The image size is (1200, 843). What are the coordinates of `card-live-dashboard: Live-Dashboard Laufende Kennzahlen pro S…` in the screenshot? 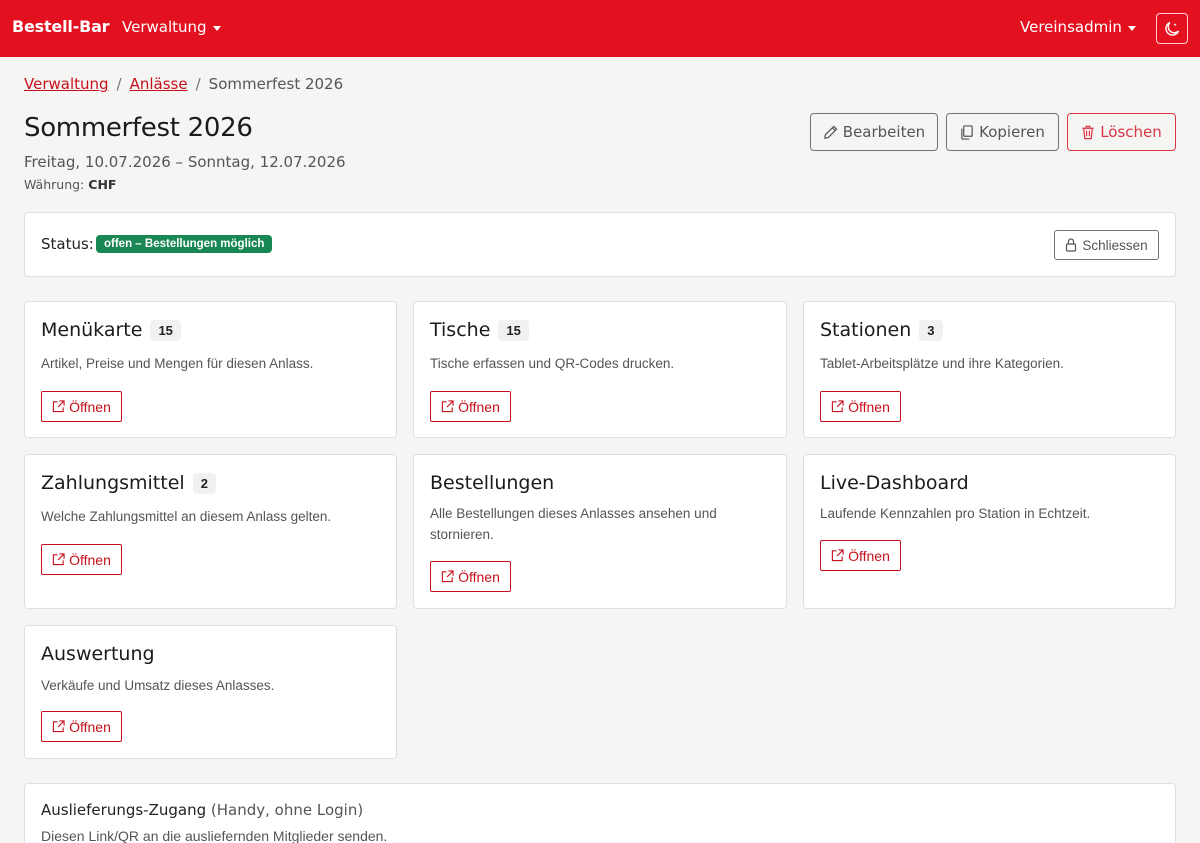 It's located at (989, 531).